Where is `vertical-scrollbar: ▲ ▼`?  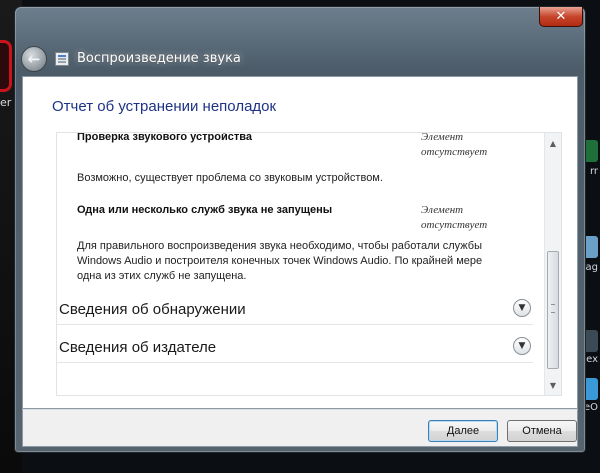 vertical-scrollbar: ▲ ▼ is located at coordinates (552, 264).